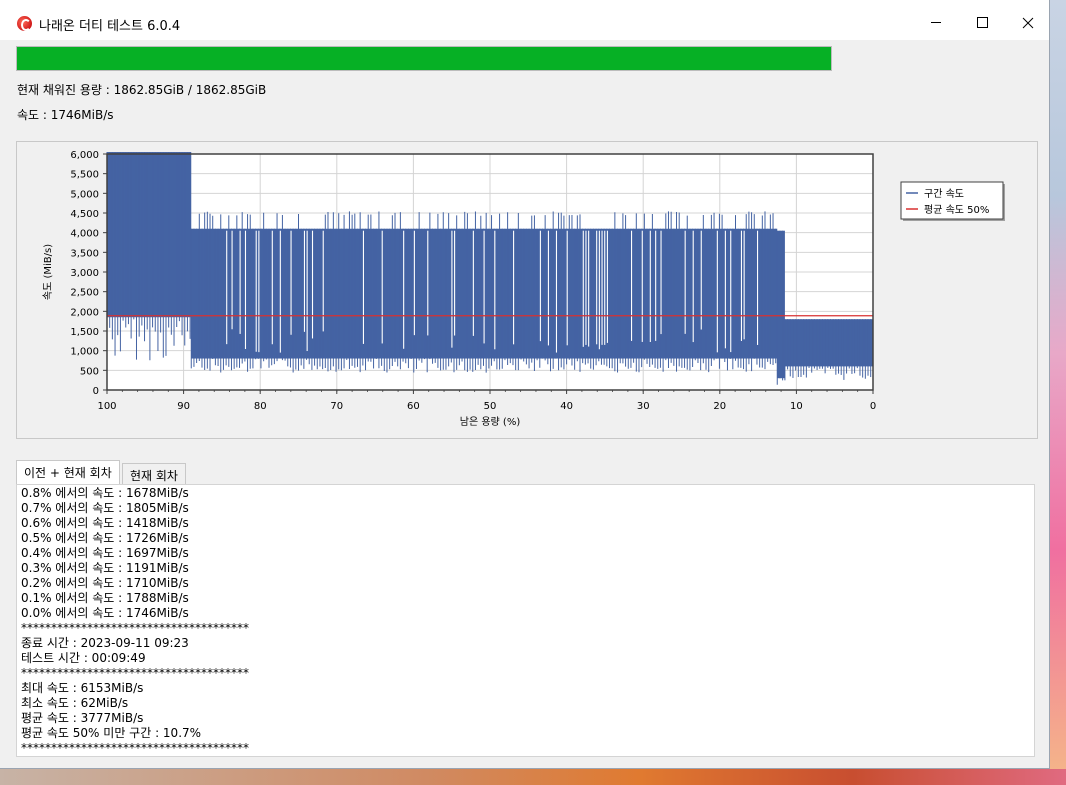 This screenshot has height=785, width=1066. I want to click on window-title: 나래온 더티 테스트 6.0.4, so click(110, 26).